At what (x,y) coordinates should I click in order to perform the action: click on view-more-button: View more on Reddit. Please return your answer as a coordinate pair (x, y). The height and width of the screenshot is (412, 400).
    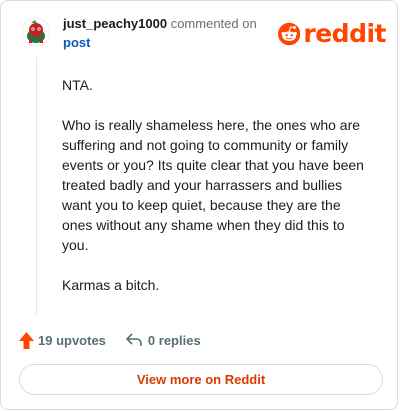
    Looking at the image, I should click on (201, 379).